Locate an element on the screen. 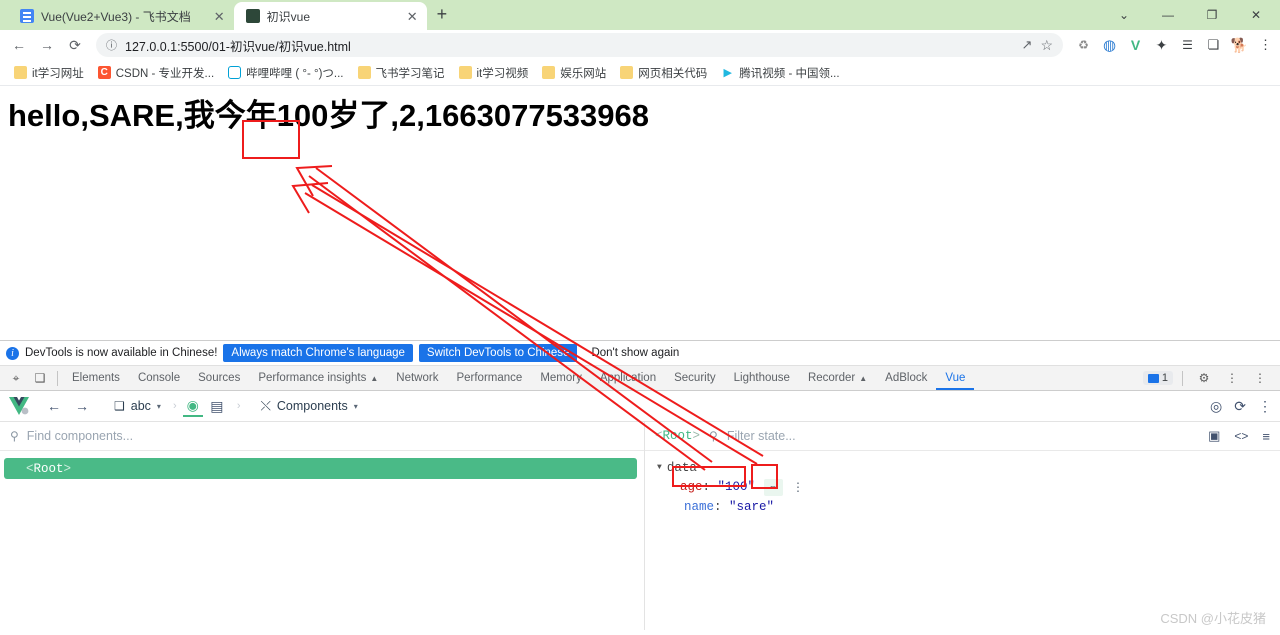 The width and height of the screenshot is (1280, 635). minimize-button: — is located at coordinates (1168, 15).